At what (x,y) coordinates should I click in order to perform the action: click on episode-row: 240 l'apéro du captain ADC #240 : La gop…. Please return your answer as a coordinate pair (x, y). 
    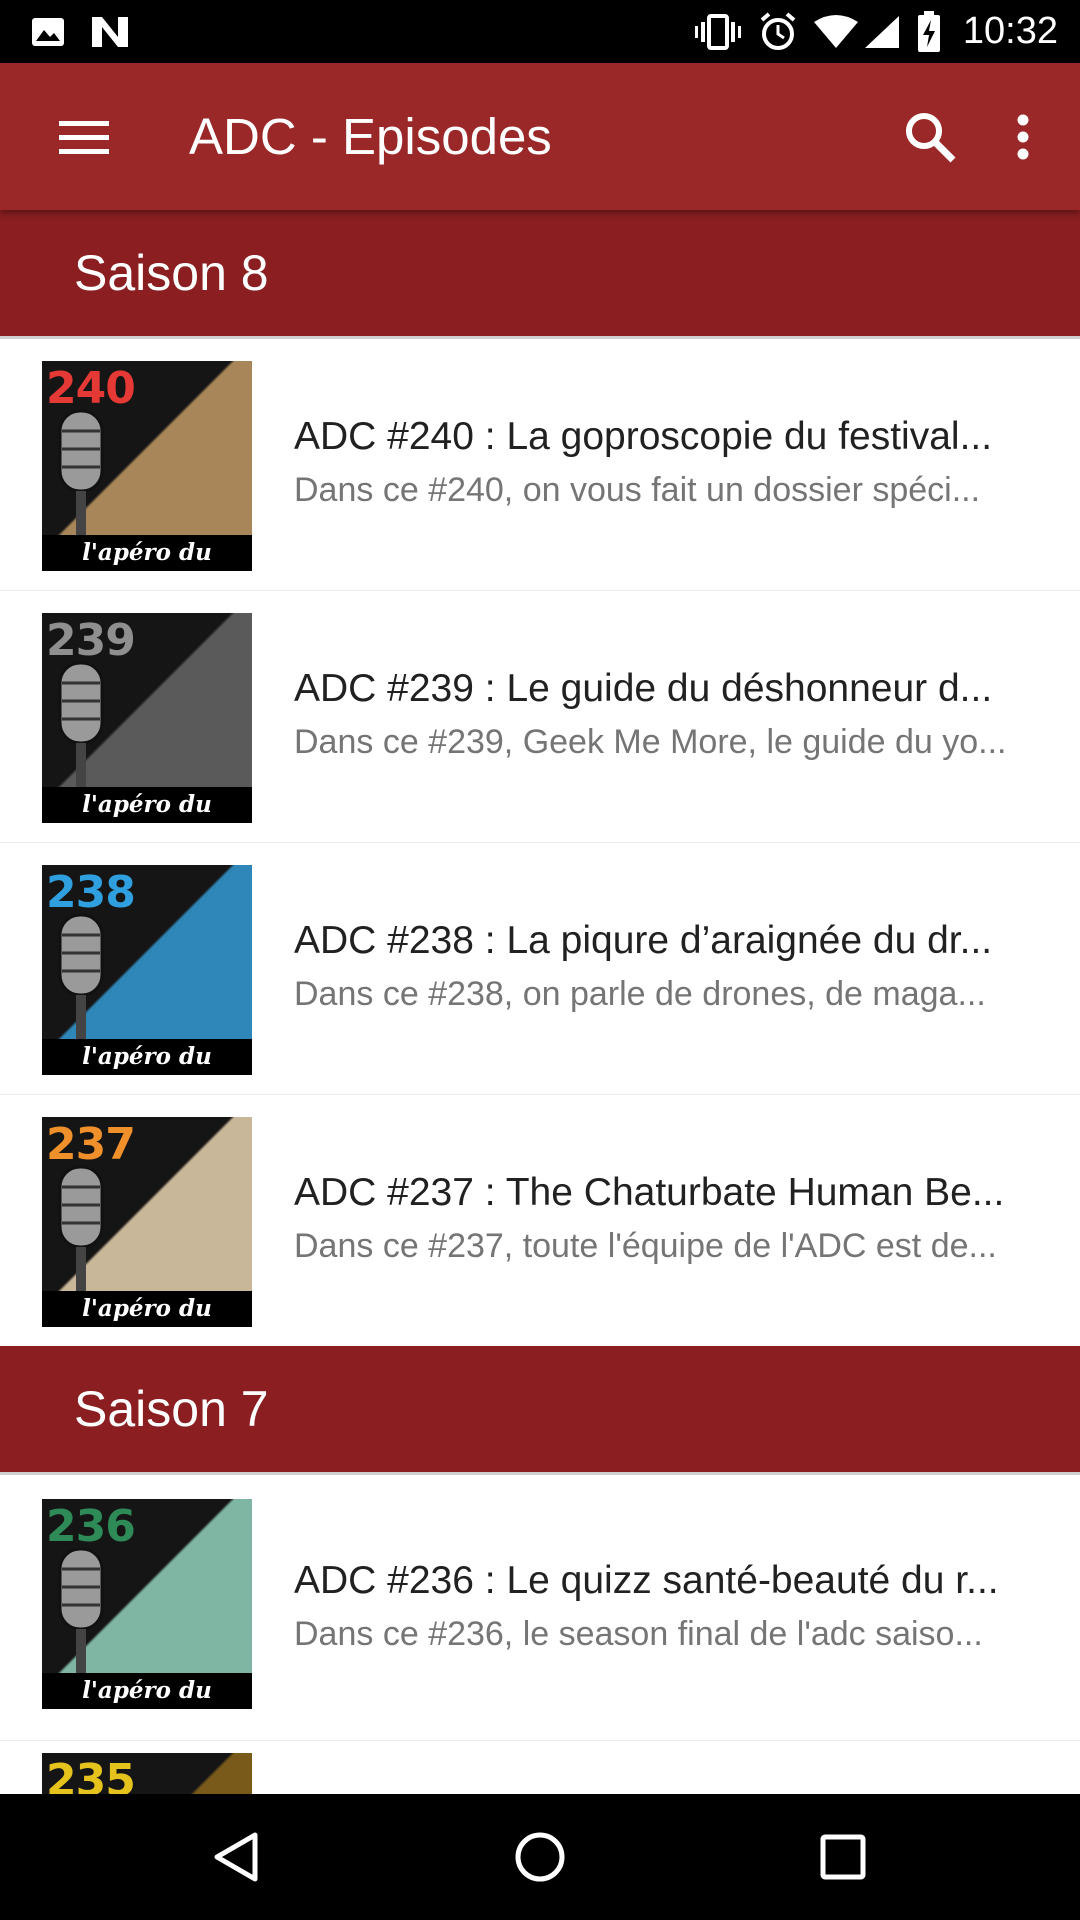
    Looking at the image, I should click on (540, 465).